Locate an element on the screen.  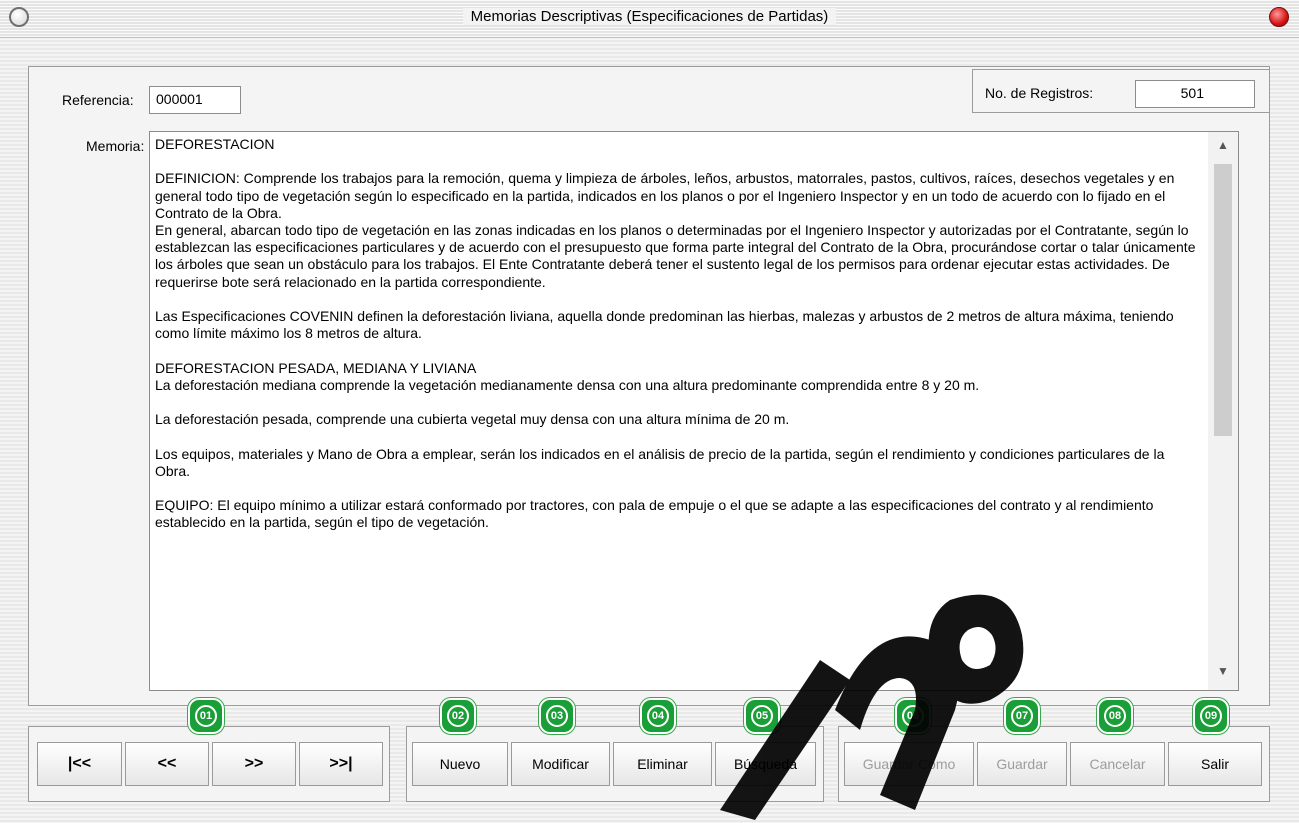
badge-03-label: 03 is located at coordinates (557, 716).